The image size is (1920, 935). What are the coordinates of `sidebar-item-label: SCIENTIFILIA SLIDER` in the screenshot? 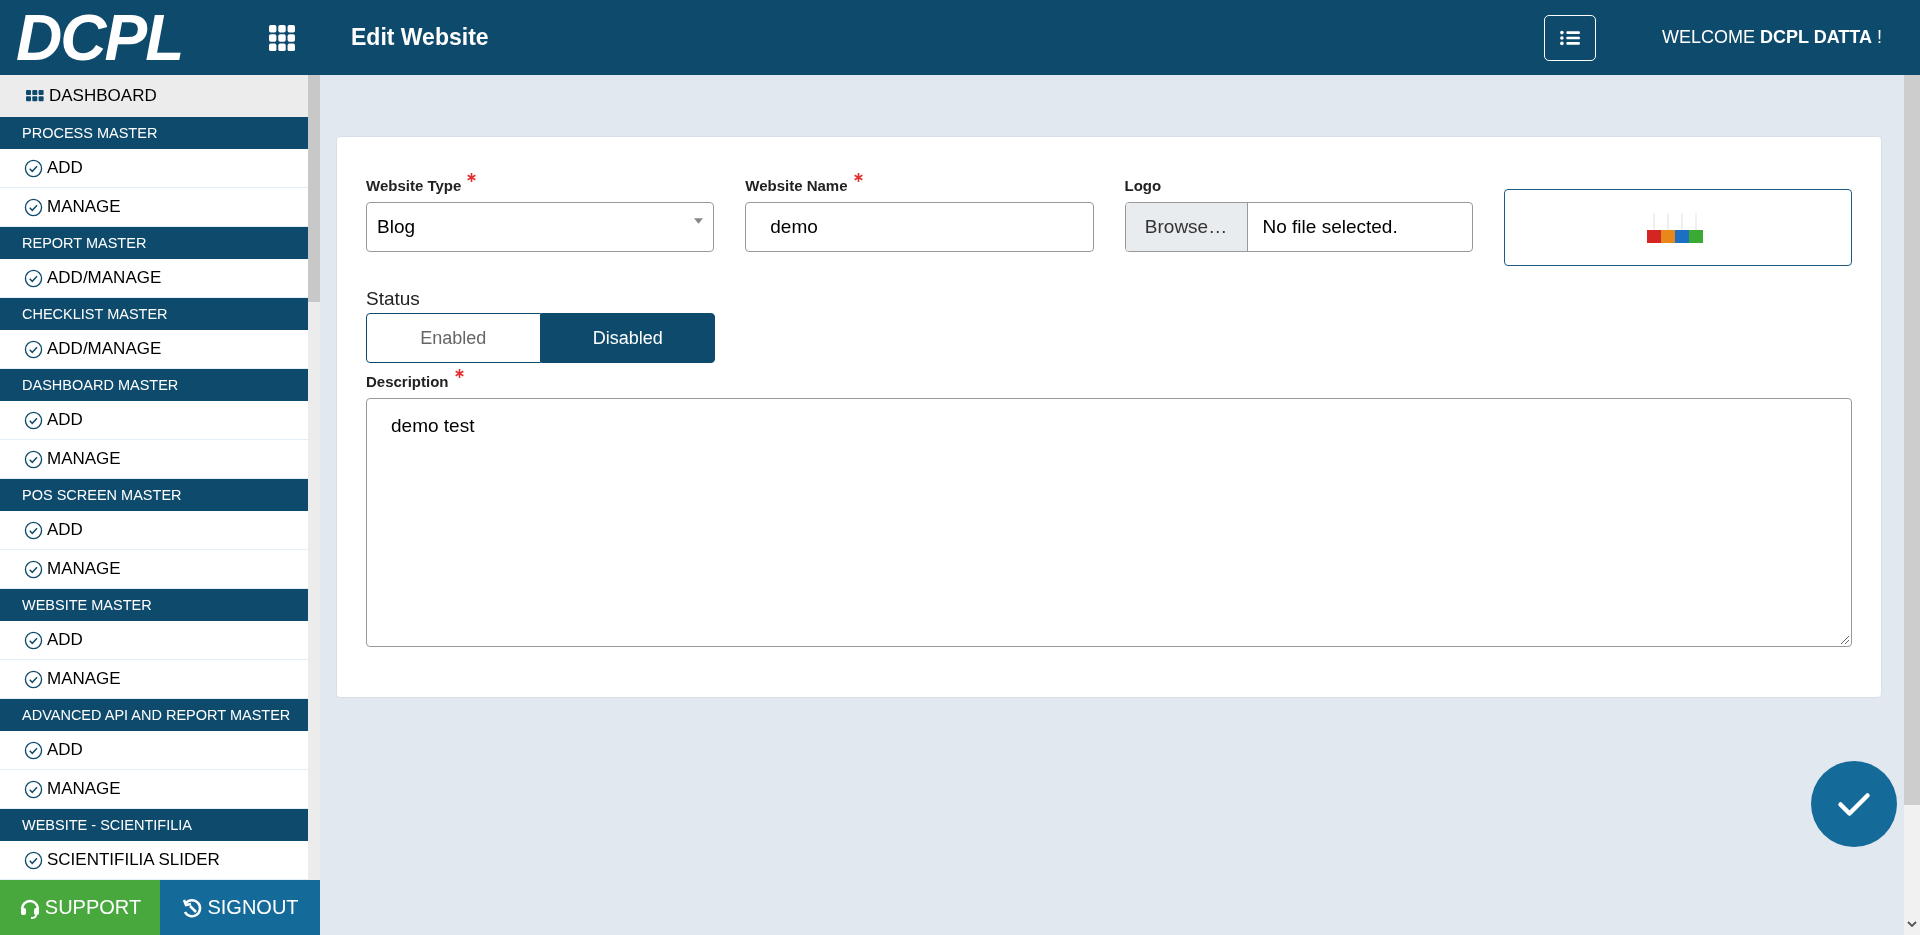 It's located at (133, 860).